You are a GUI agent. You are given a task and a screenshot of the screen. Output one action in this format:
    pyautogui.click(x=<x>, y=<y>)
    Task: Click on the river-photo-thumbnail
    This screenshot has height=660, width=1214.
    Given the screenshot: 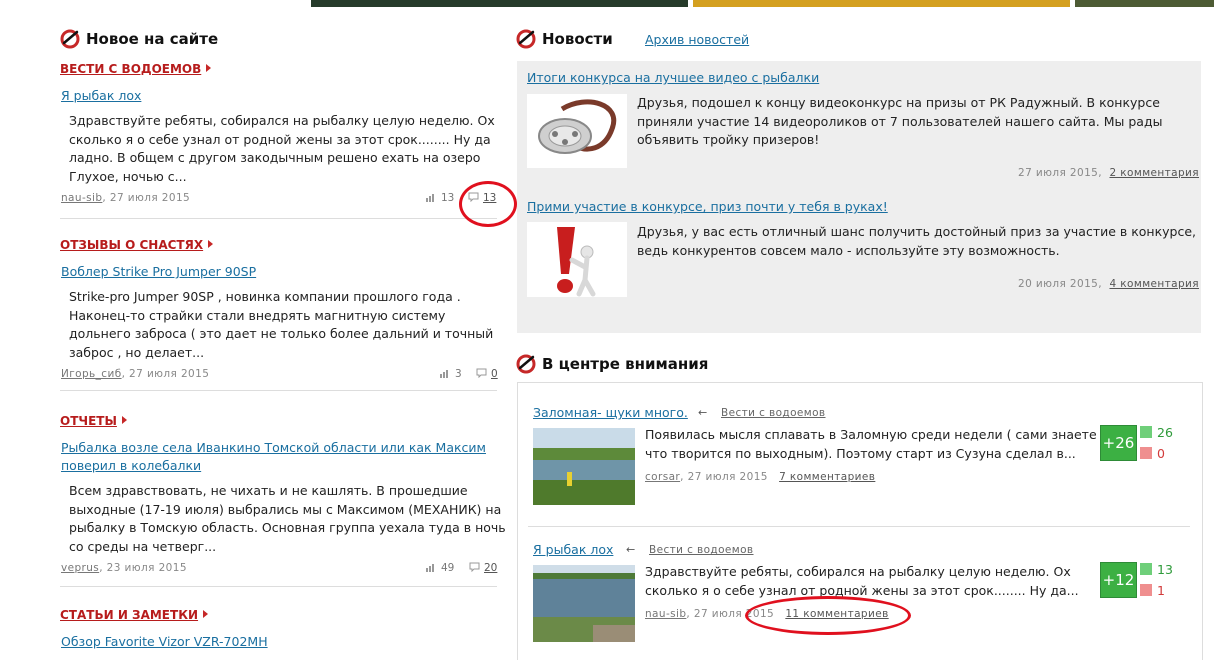 What is the action you would take?
    pyautogui.click(x=584, y=603)
    